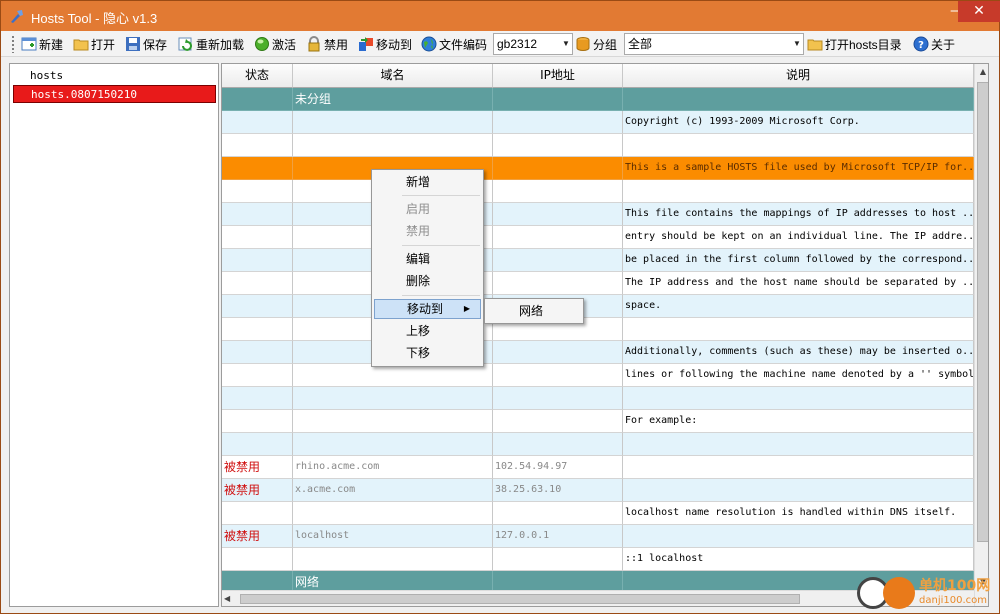  Describe the element at coordinates (815, 45) in the screenshot. I see `folder-icon` at that location.